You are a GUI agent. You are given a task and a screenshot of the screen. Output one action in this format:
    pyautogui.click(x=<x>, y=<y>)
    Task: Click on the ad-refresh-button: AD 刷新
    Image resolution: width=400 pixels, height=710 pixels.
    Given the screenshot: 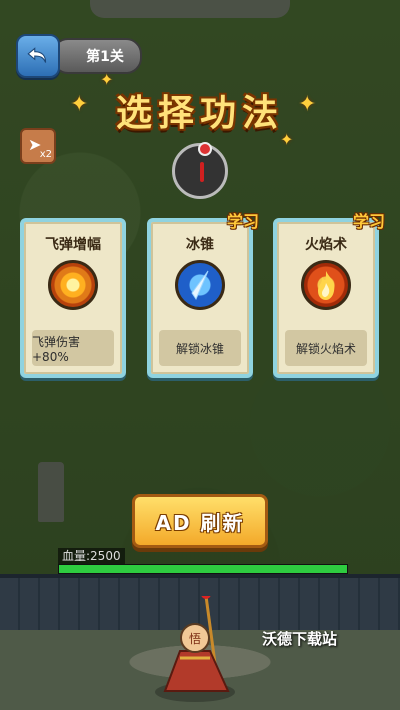 What is the action you would take?
    pyautogui.click(x=200, y=521)
    